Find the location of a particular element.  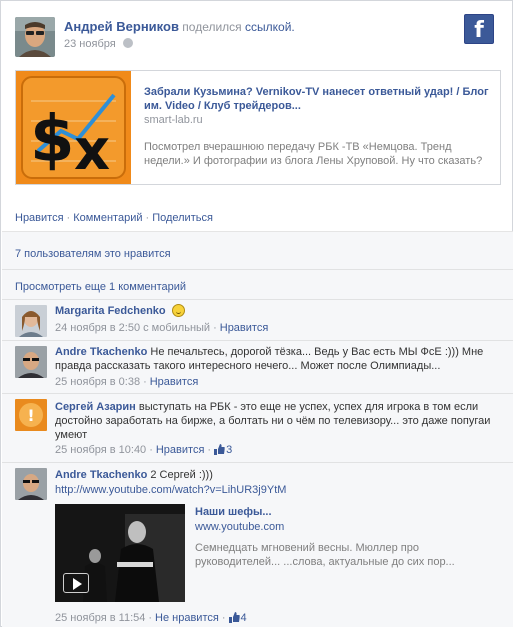

story-header: Андрей Верников поделился ссылкой. is located at coordinates (179, 26).